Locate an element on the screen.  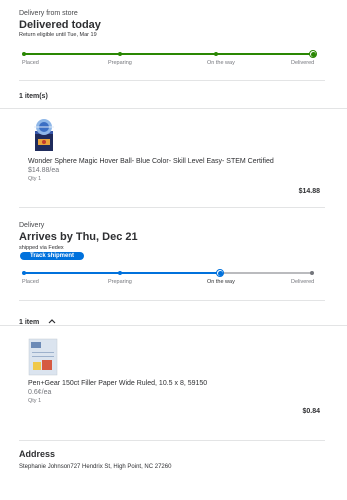
shipping-stage-dot-placed is located at coordinates (24, 273).